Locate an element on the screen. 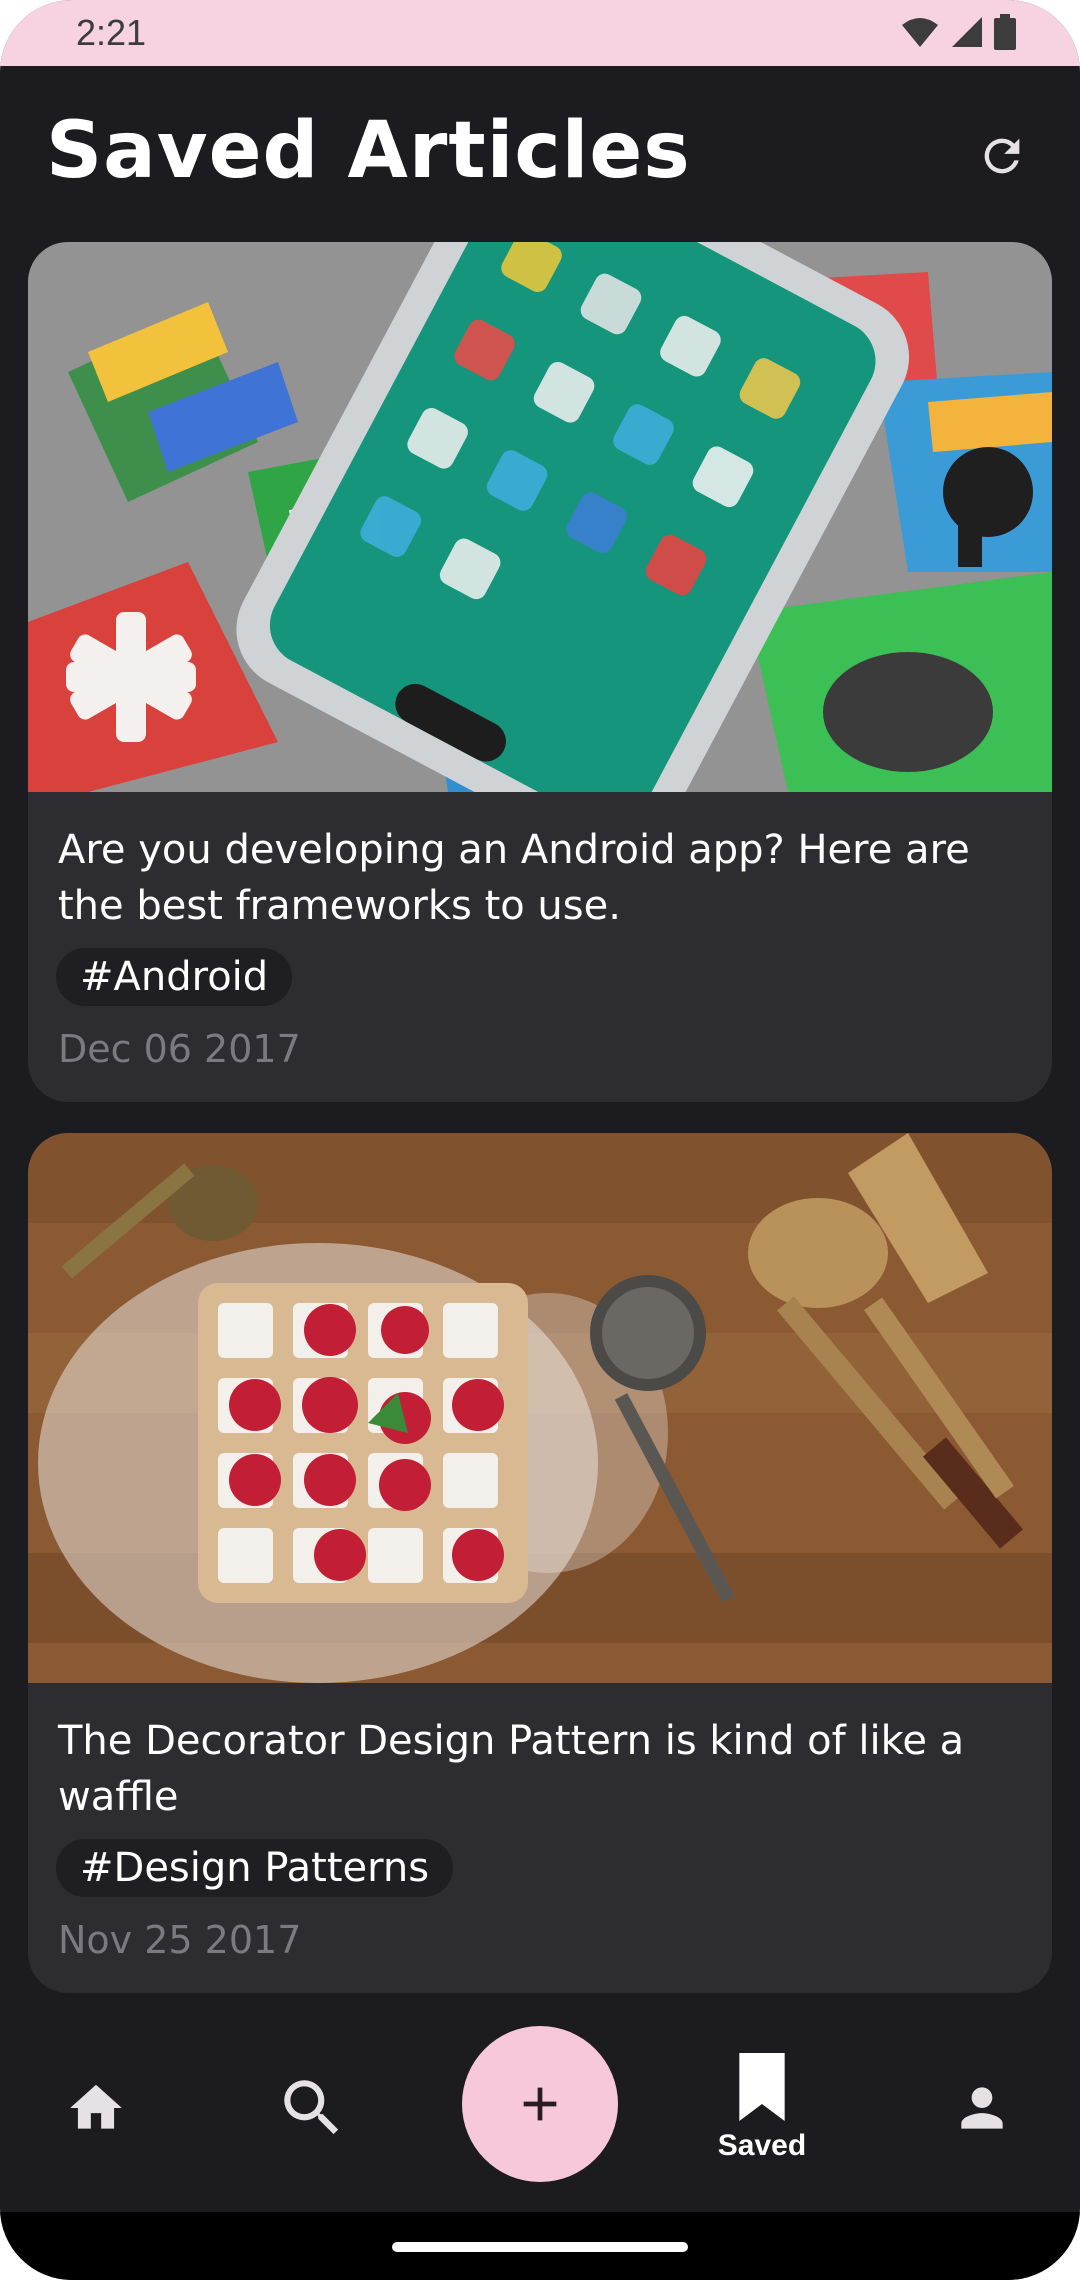 This screenshot has width=1080, height=2280. status-icons is located at coordinates (958, 32).